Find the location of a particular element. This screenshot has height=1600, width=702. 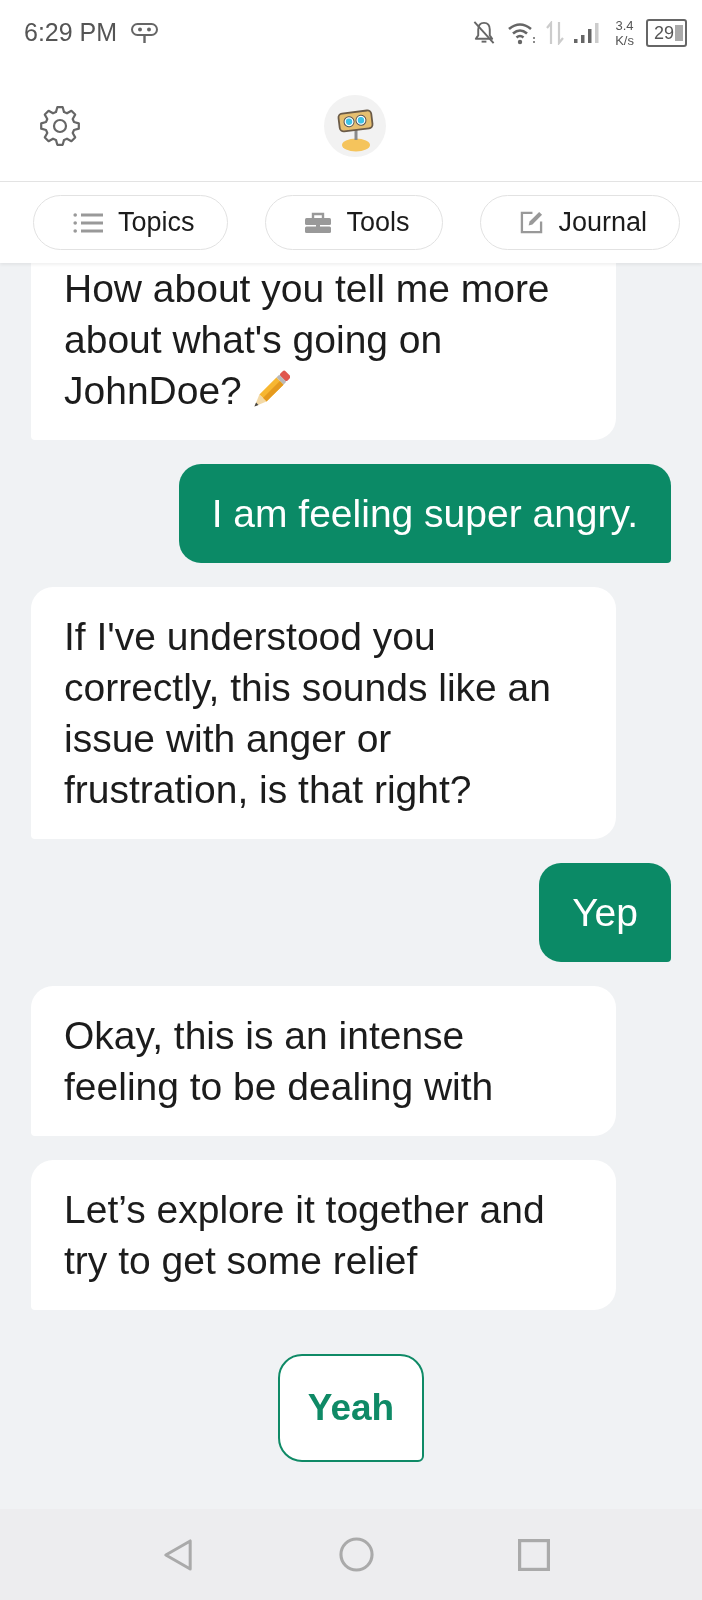

settings-button is located at coordinates (60, 126).